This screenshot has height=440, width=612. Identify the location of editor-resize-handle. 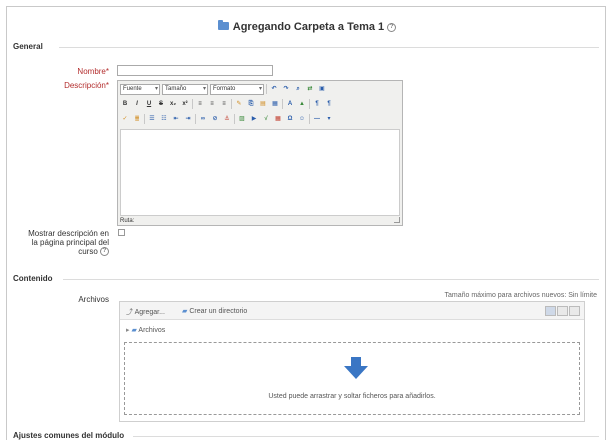
(397, 220).